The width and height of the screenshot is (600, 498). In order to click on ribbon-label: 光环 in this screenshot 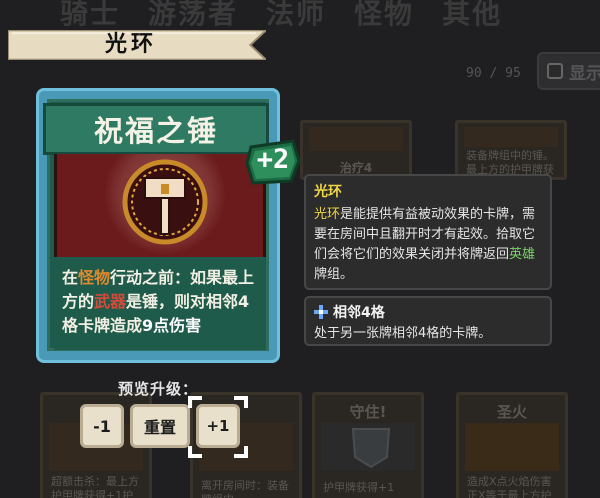, I will do `click(130, 44)`.